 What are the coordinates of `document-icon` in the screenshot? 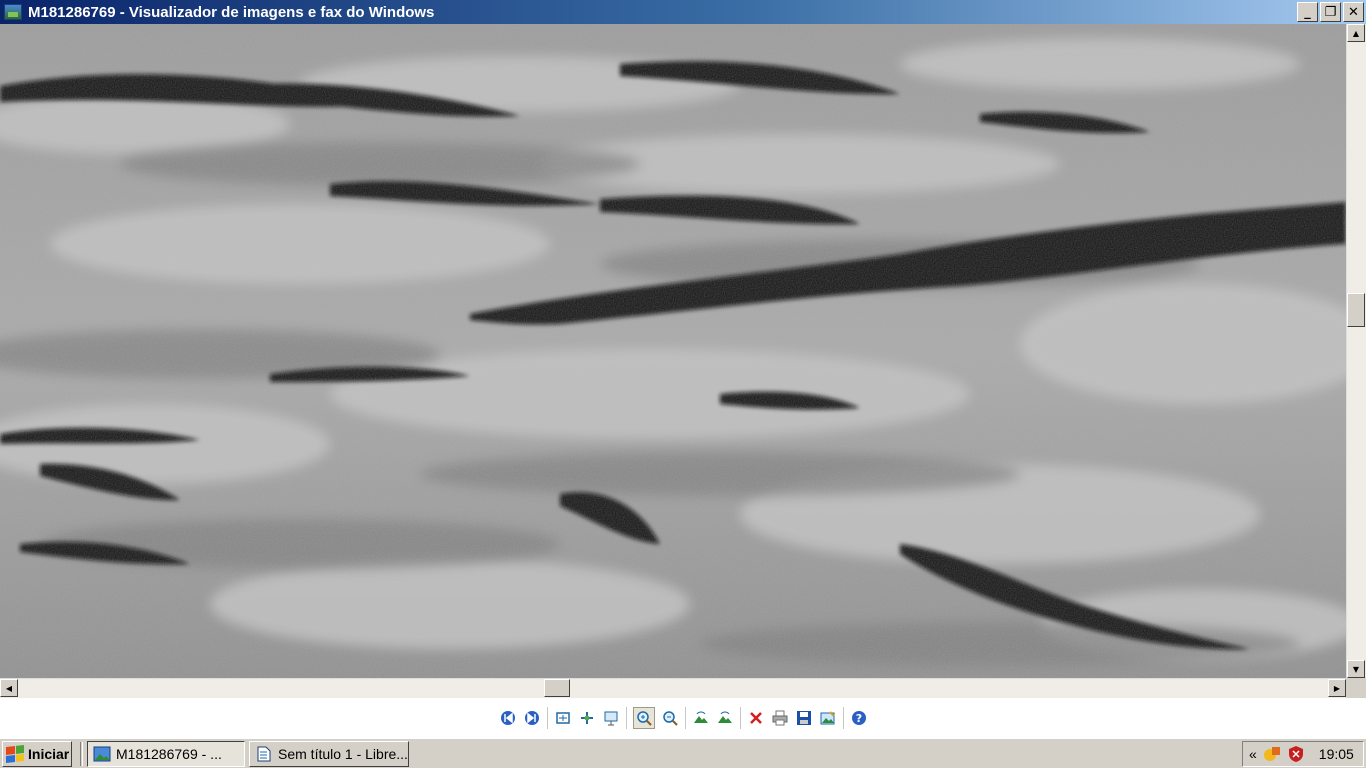 It's located at (264, 753).